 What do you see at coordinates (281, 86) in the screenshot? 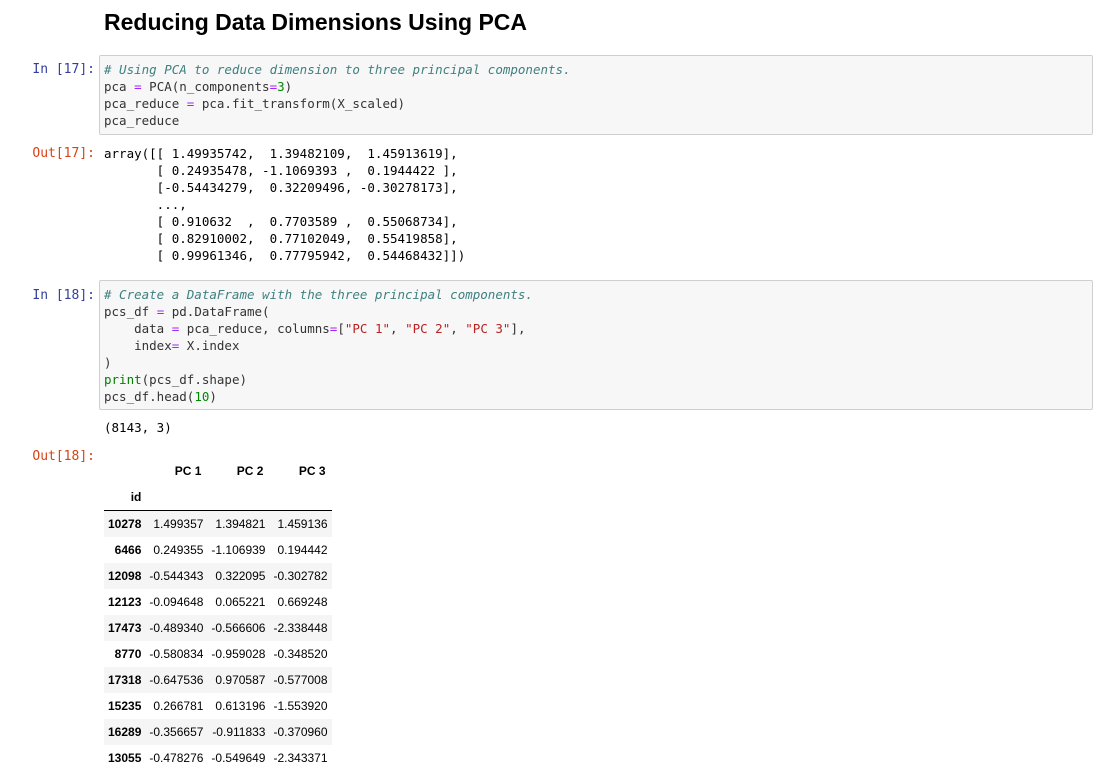
I see `code-number: 3` at bounding box center [281, 86].